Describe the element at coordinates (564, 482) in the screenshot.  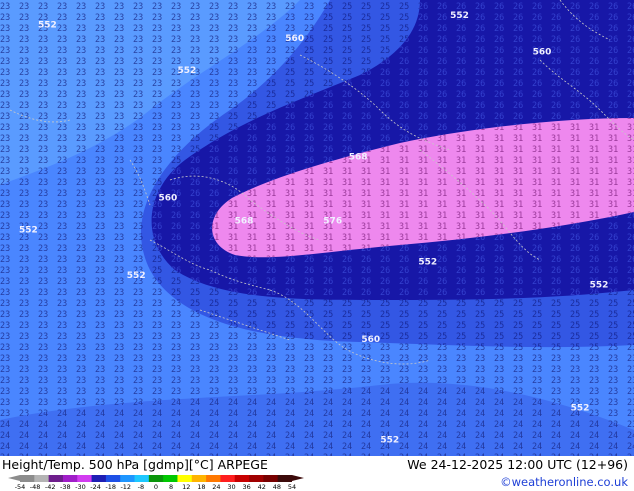
I see `credit-link: ©weatheronline.co.uk` at that location.